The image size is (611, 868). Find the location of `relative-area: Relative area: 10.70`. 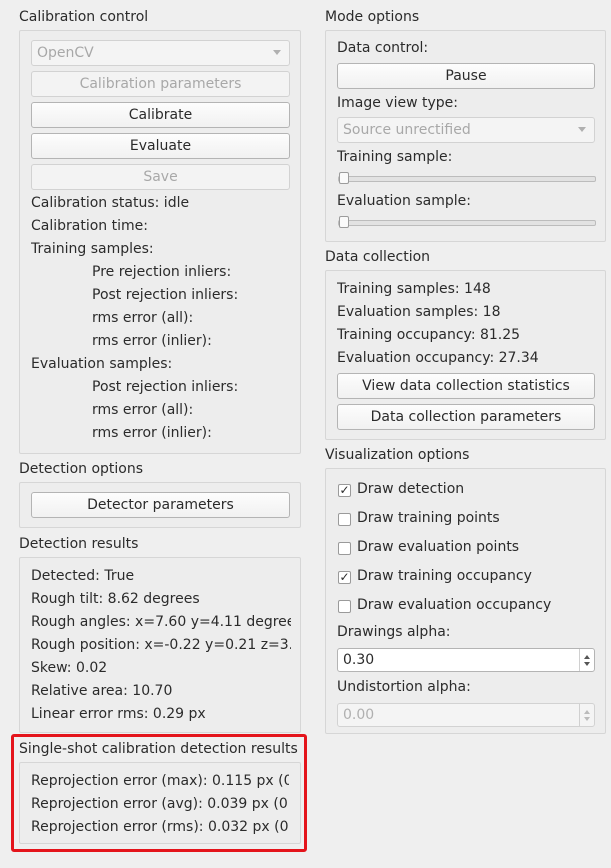

relative-area: Relative area: 10.70 is located at coordinates (102, 691).